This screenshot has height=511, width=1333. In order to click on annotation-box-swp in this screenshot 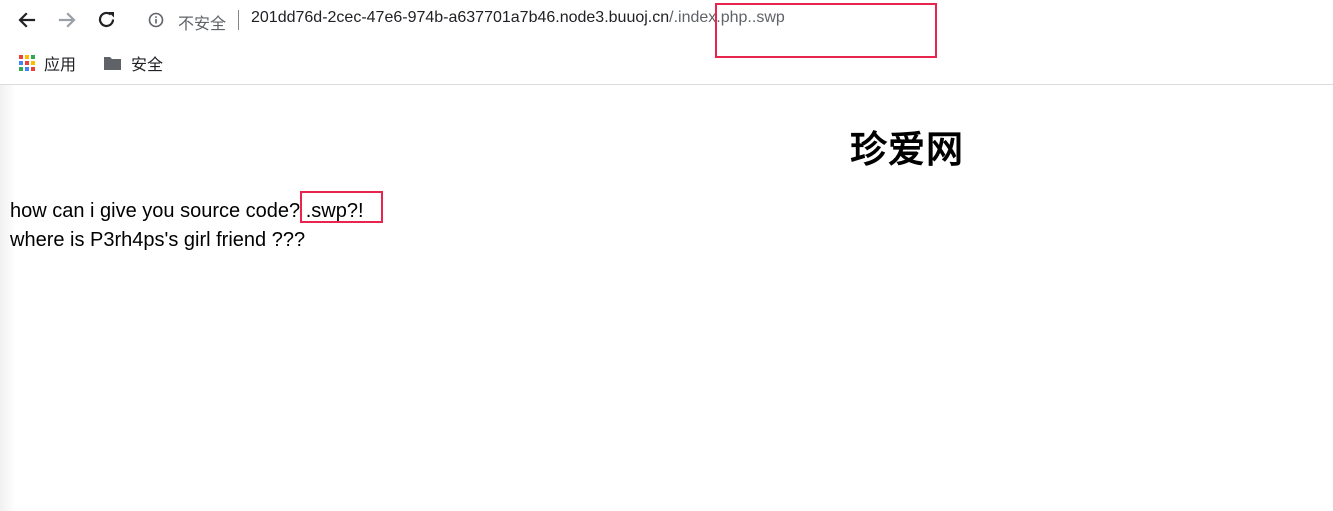, I will do `click(341, 207)`.